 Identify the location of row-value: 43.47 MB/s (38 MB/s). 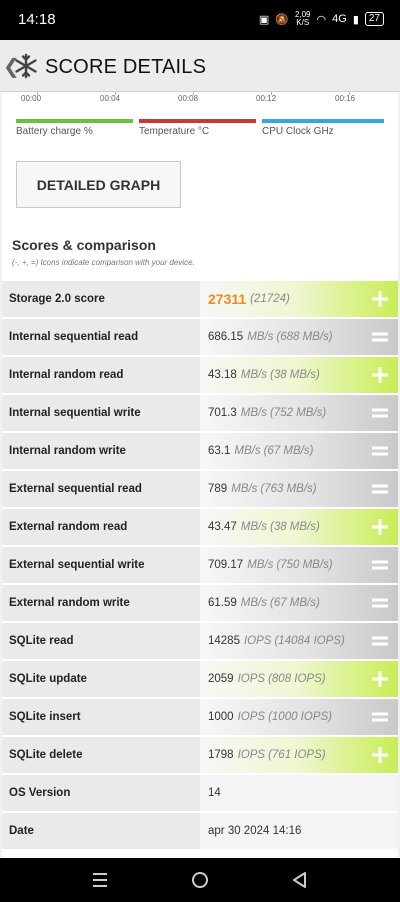
(299, 527).